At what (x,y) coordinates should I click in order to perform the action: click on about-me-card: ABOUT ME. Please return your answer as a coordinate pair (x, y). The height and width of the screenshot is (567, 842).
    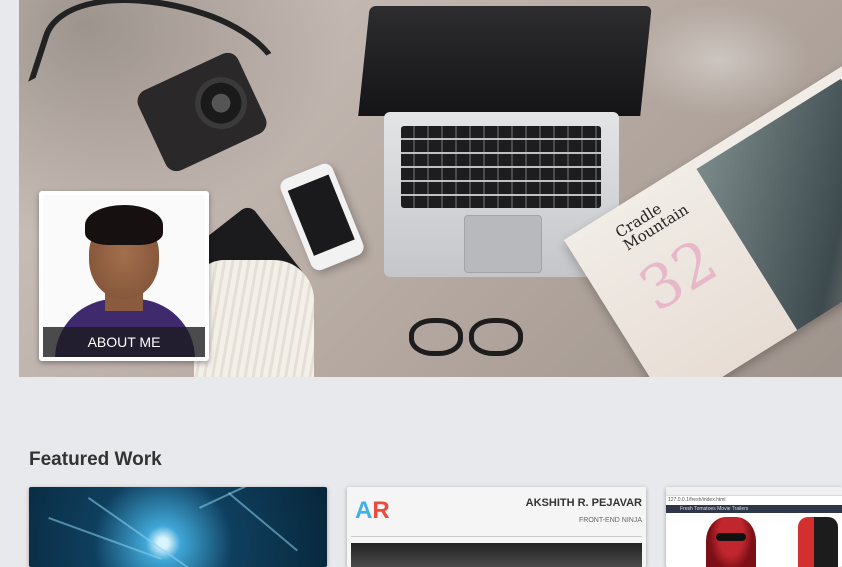
    Looking at the image, I should click on (124, 276).